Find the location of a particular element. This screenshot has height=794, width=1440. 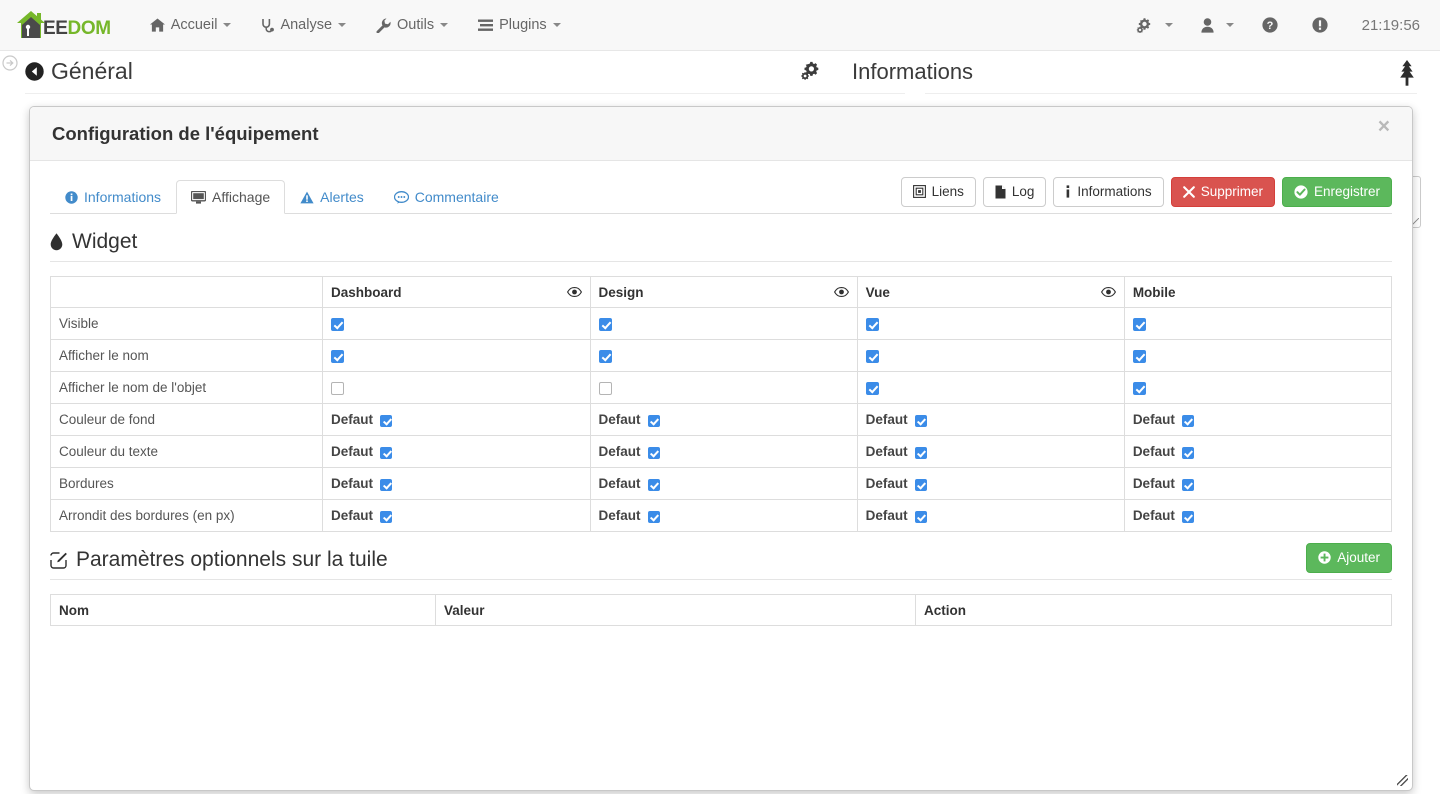

couleur-texte-vue-checkbox is located at coordinates (920, 452).